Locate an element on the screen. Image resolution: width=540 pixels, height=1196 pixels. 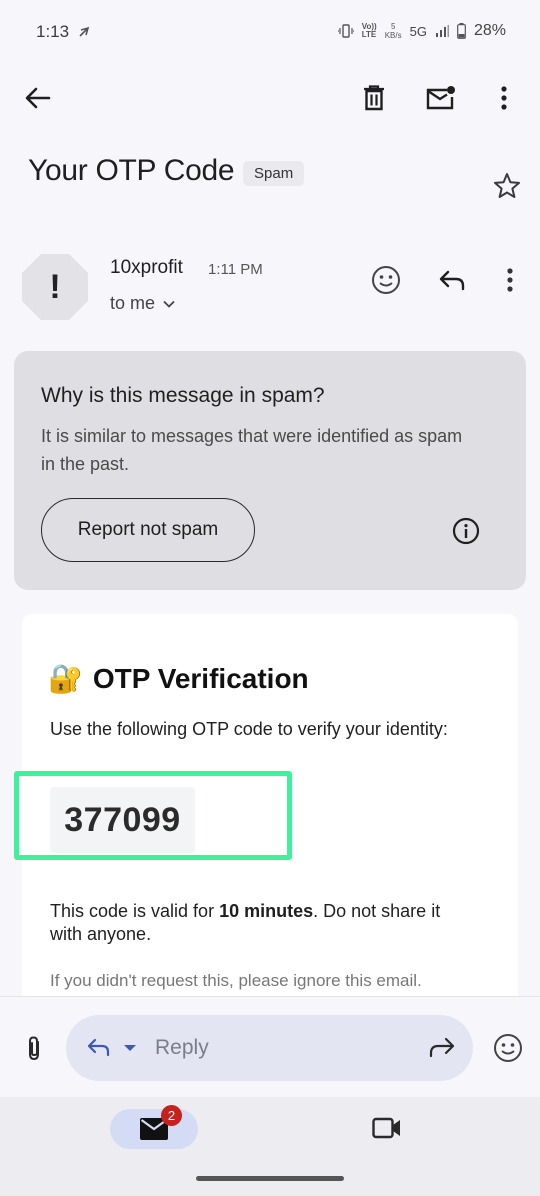
chevron-down-icon is located at coordinates (169, 304).